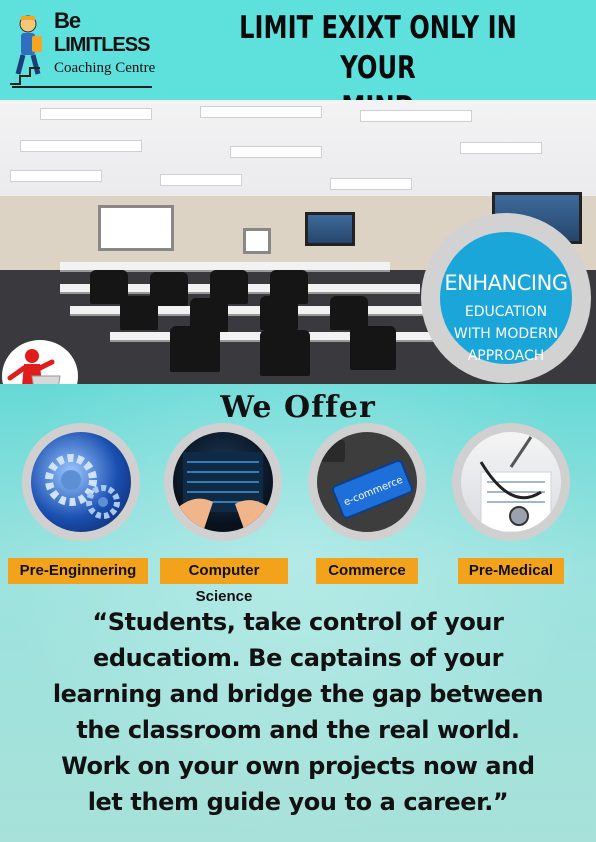 This screenshot has height=842, width=596. What do you see at coordinates (506, 312) in the screenshot?
I see `badge-line-2: EDUCATION` at bounding box center [506, 312].